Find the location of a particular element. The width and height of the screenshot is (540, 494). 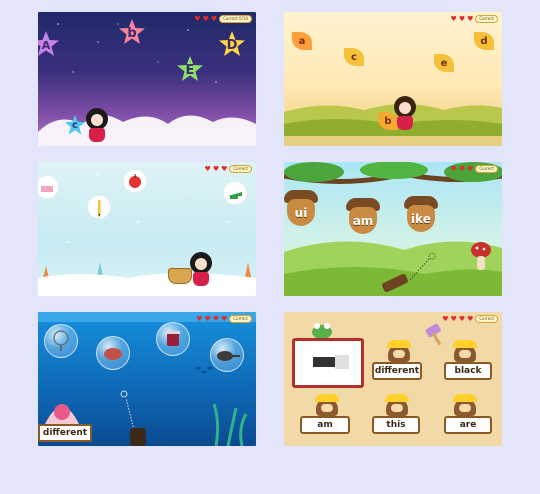

word-choice: am is located at coordinates (325, 425).